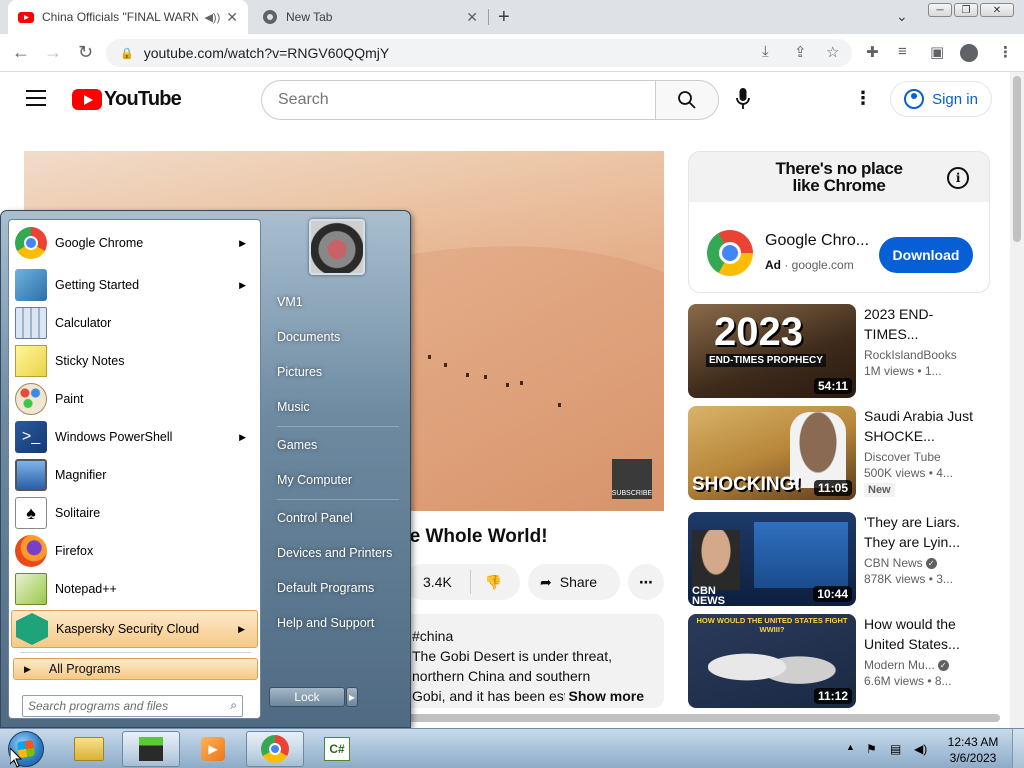 The height and width of the screenshot is (768, 1024). What do you see at coordinates (863, 98) in the screenshot?
I see `settings-kebab-icon: ⋮` at bounding box center [863, 98].